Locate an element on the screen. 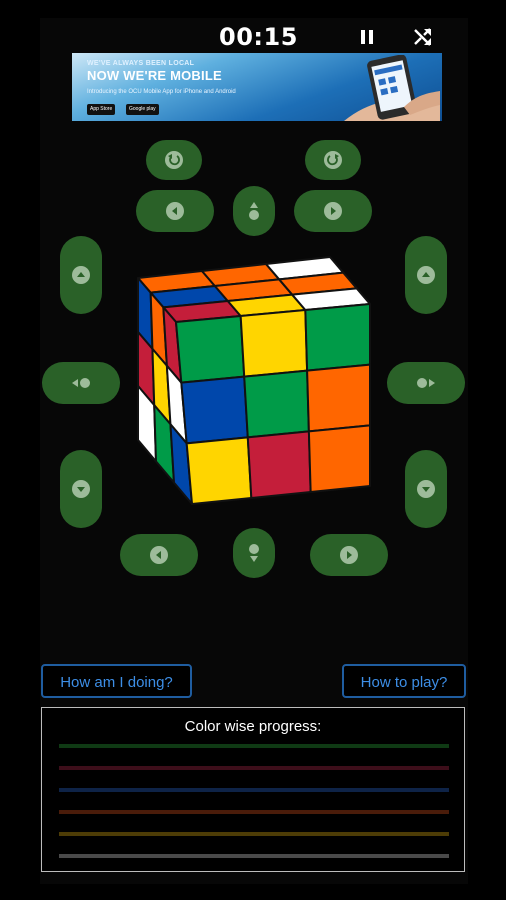  turn-top-right-button is located at coordinates (333, 211).